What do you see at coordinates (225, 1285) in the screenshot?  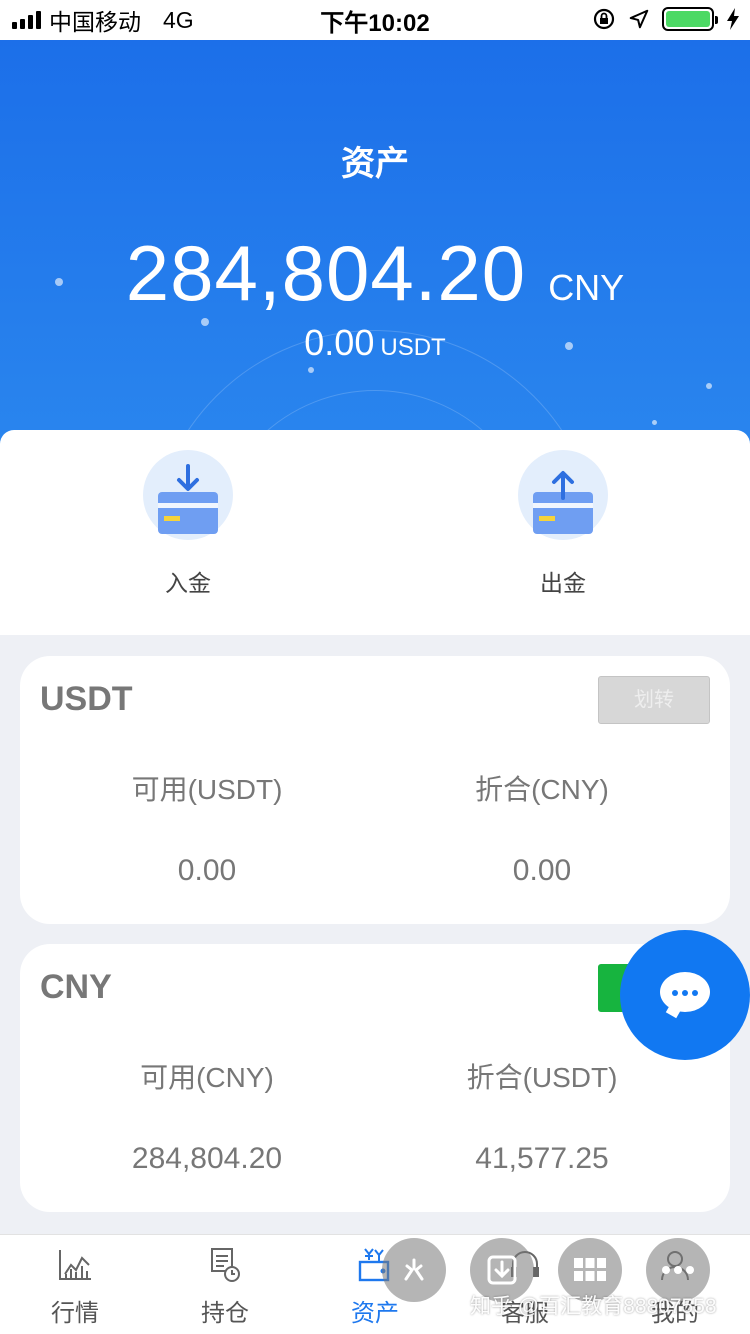 I see `tab-positions: 持仓` at bounding box center [225, 1285].